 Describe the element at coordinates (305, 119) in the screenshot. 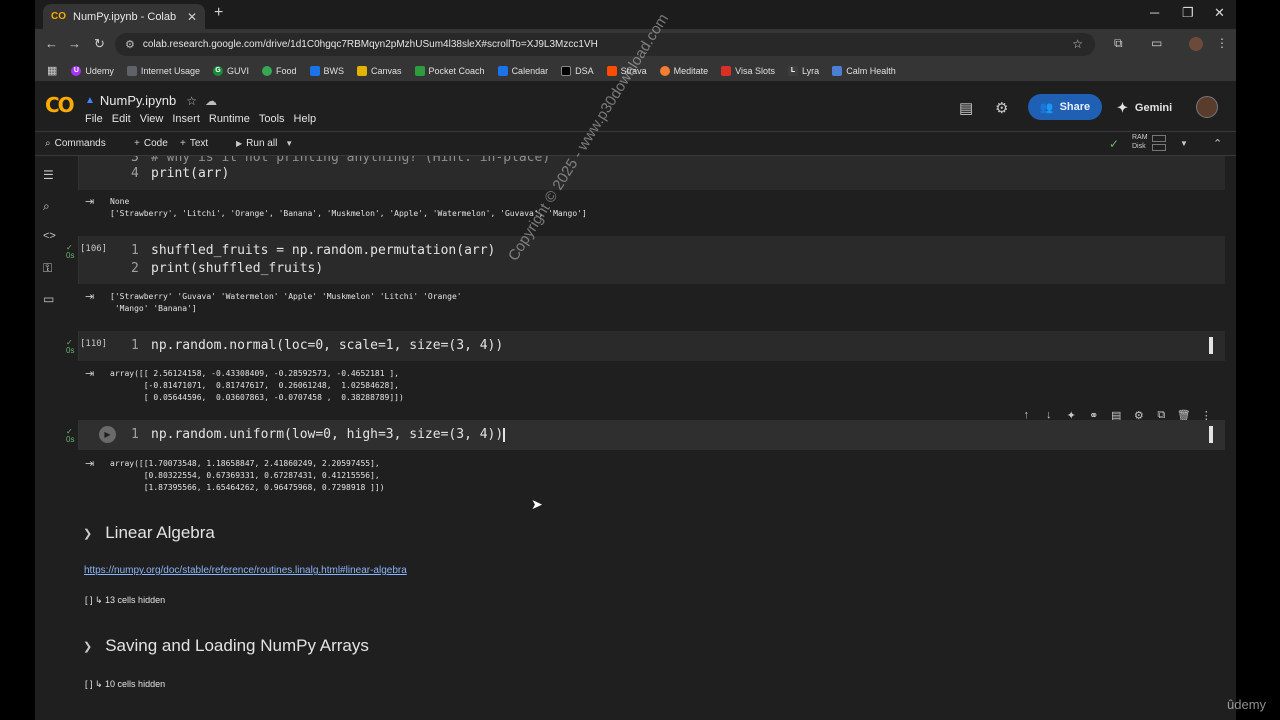

I see `menu-help: Help` at that location.